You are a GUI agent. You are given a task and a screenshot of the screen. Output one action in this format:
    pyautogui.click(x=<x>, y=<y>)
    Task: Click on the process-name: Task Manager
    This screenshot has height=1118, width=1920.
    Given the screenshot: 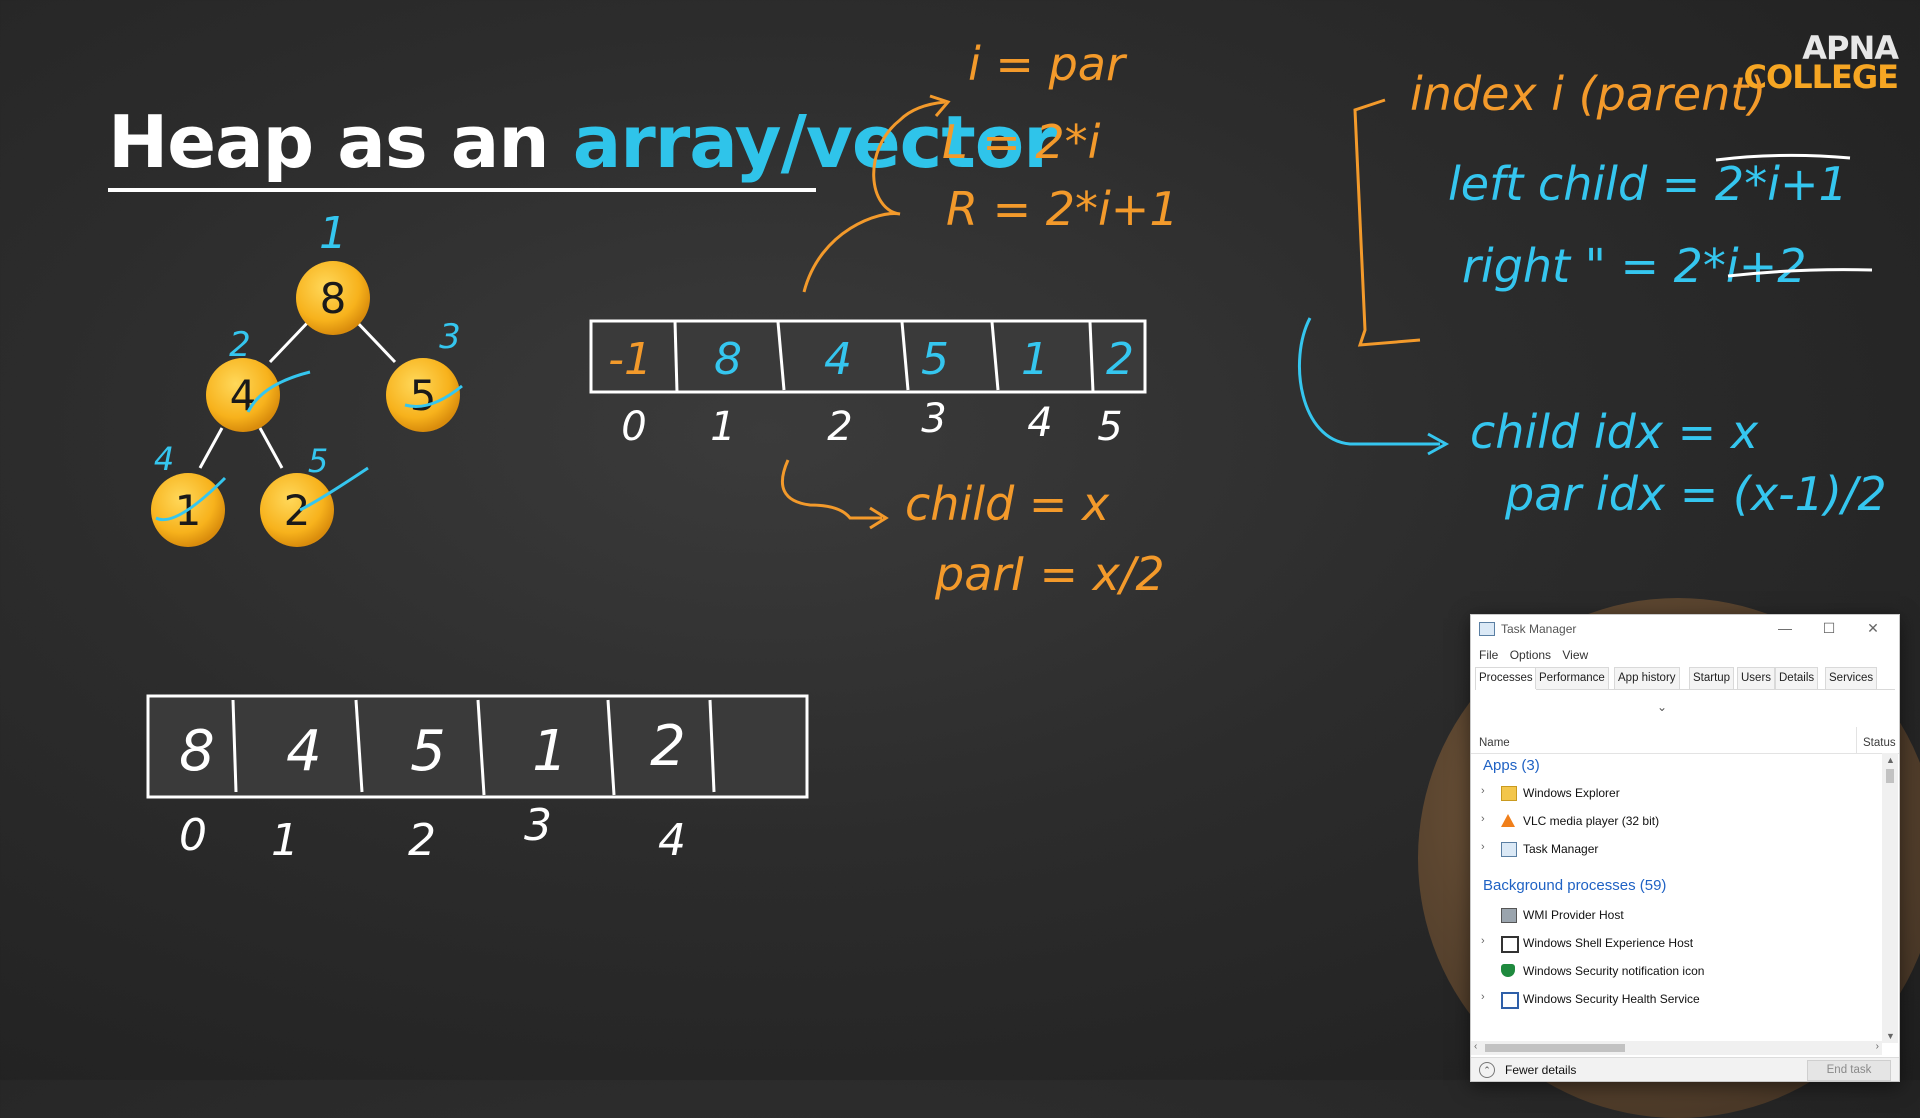 What is the action you would take?
    pyautogui.click(x=1561, y=849)
    